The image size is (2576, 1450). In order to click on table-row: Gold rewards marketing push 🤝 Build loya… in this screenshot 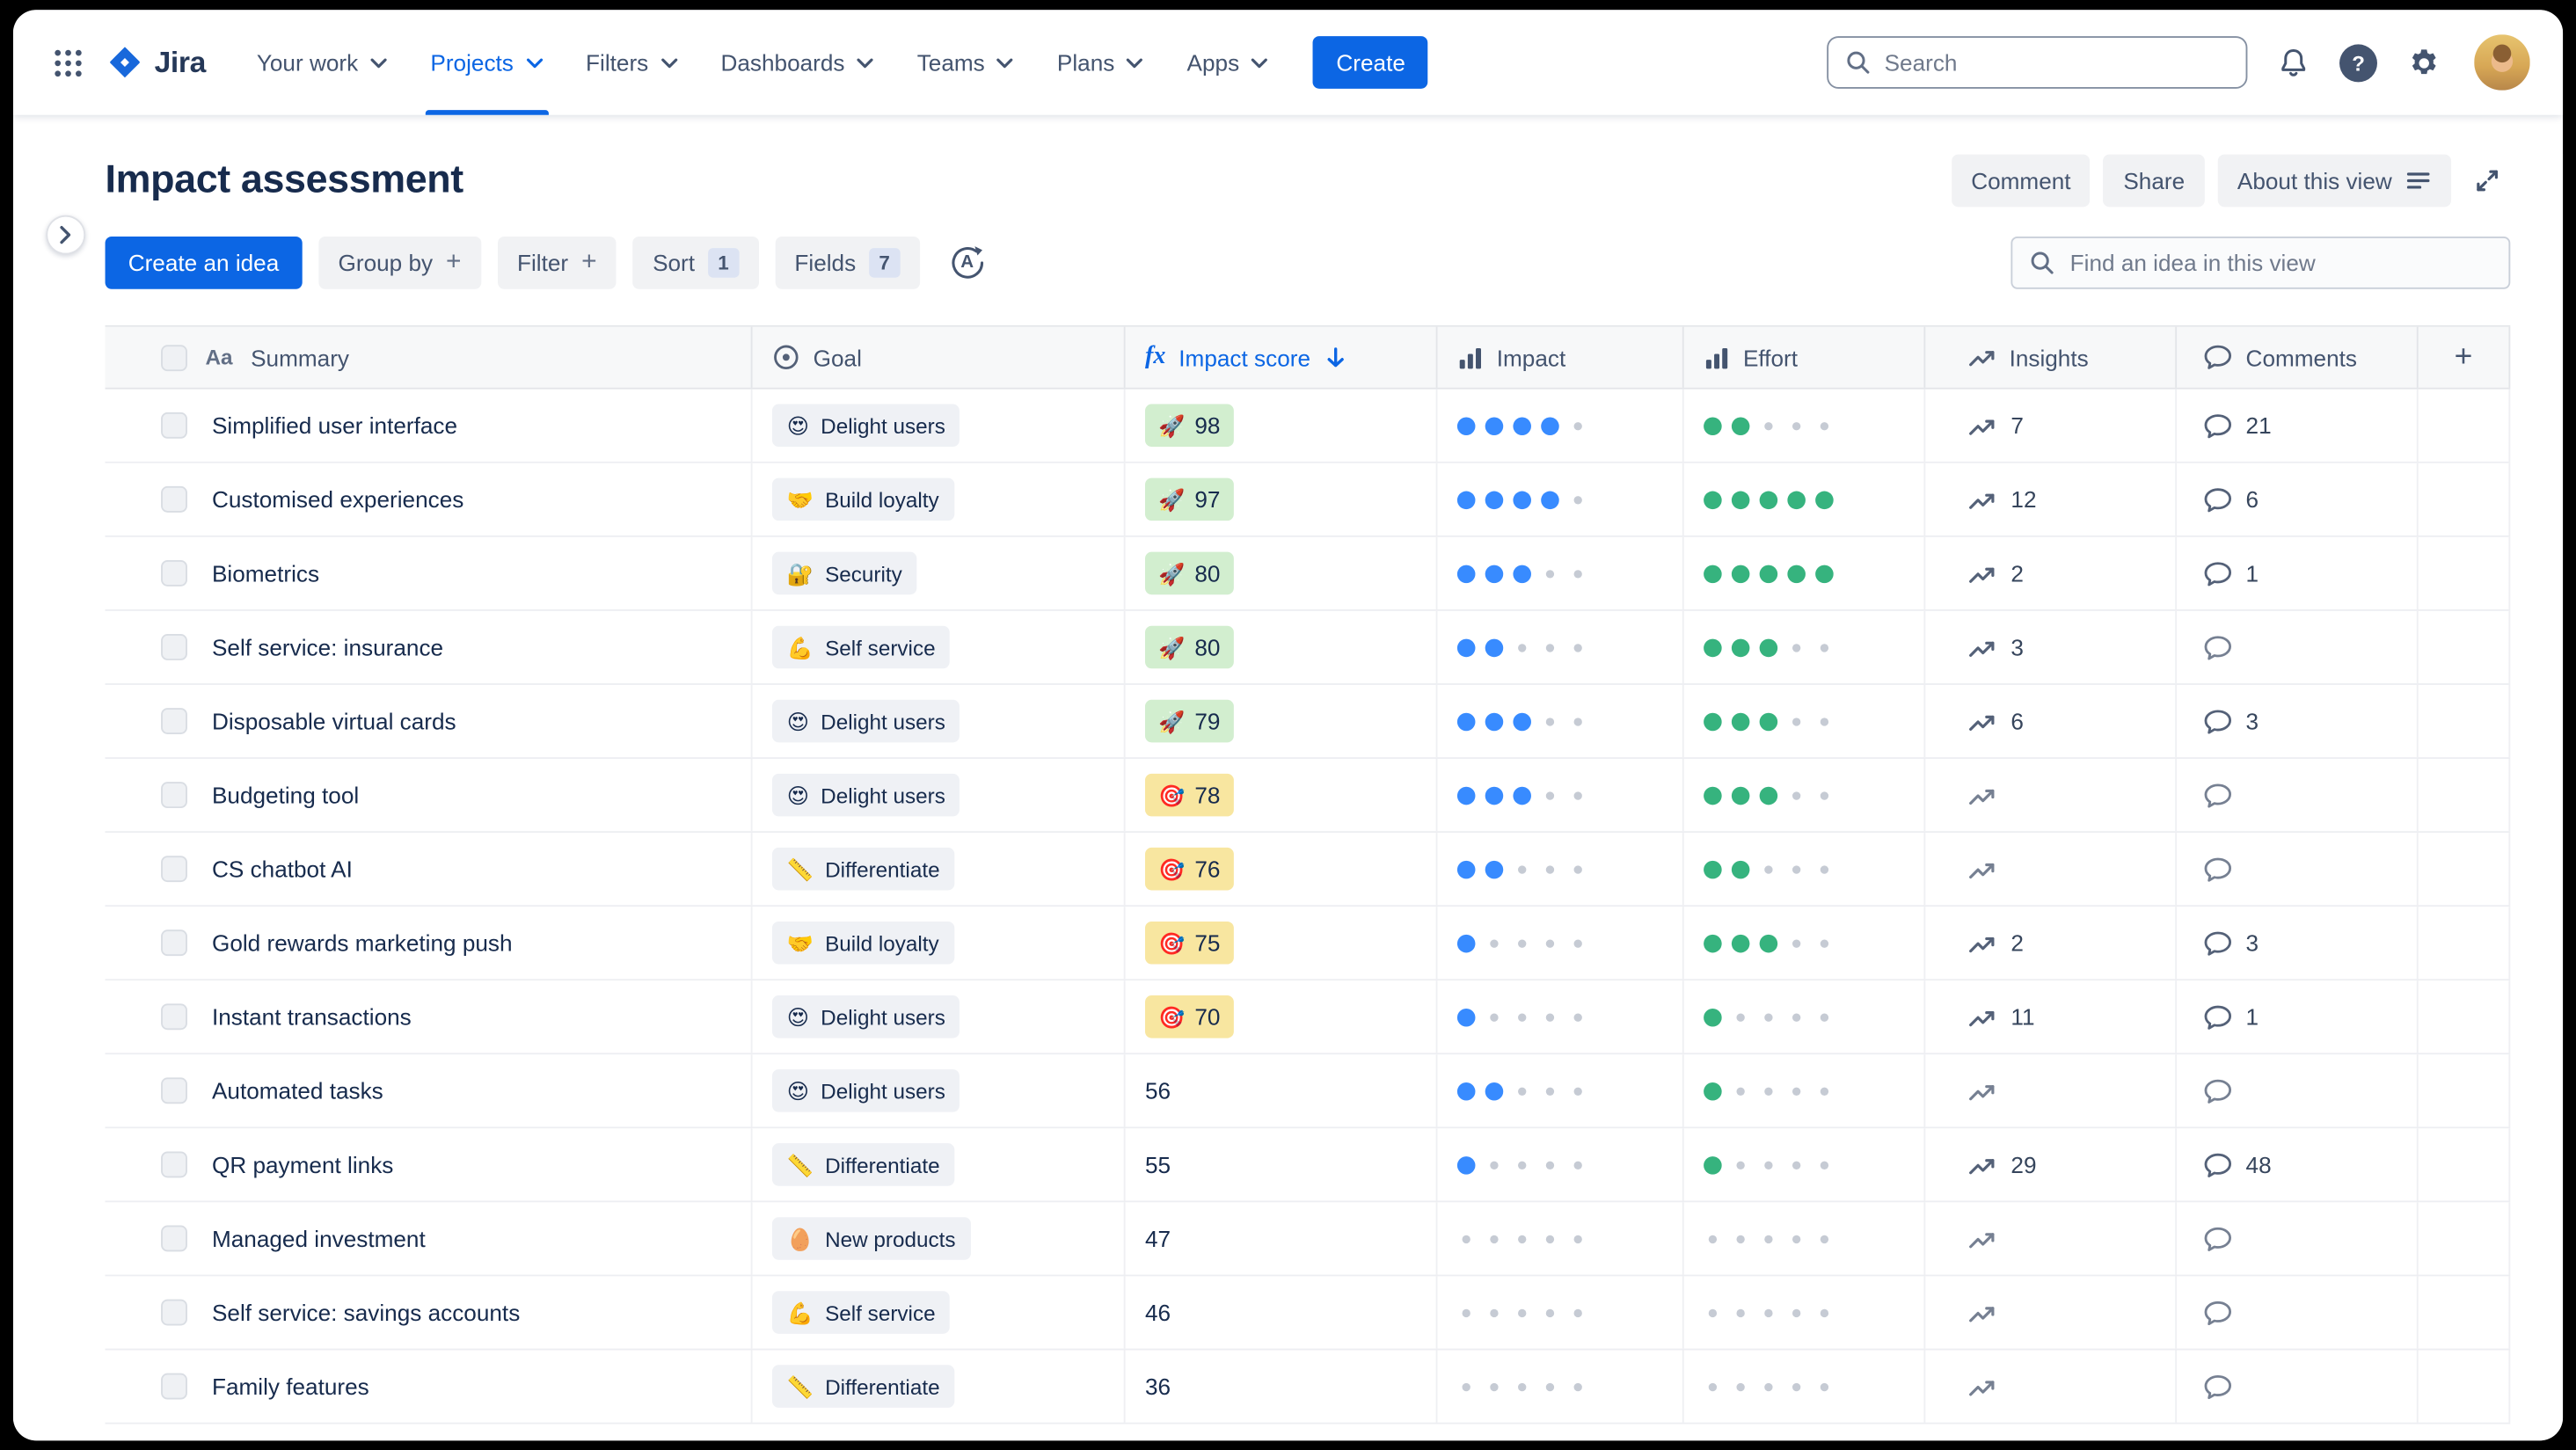, I will do `click(1308, 944)`.